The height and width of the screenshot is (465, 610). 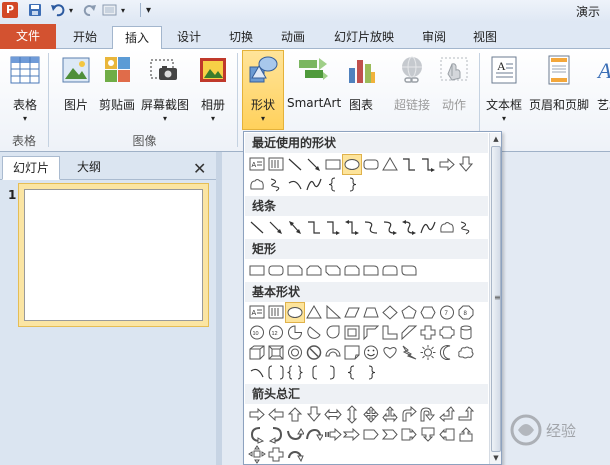 I want to click on double-bracket-icon, so click(x=276, y=372).